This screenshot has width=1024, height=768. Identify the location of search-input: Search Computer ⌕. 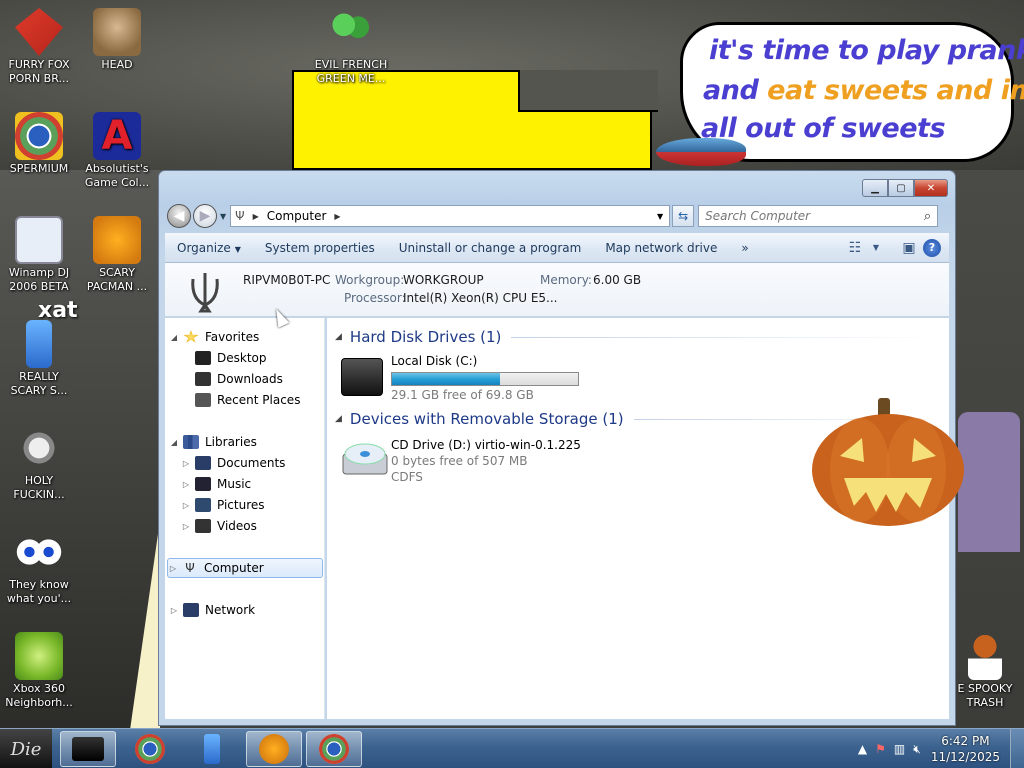
(818, 216).